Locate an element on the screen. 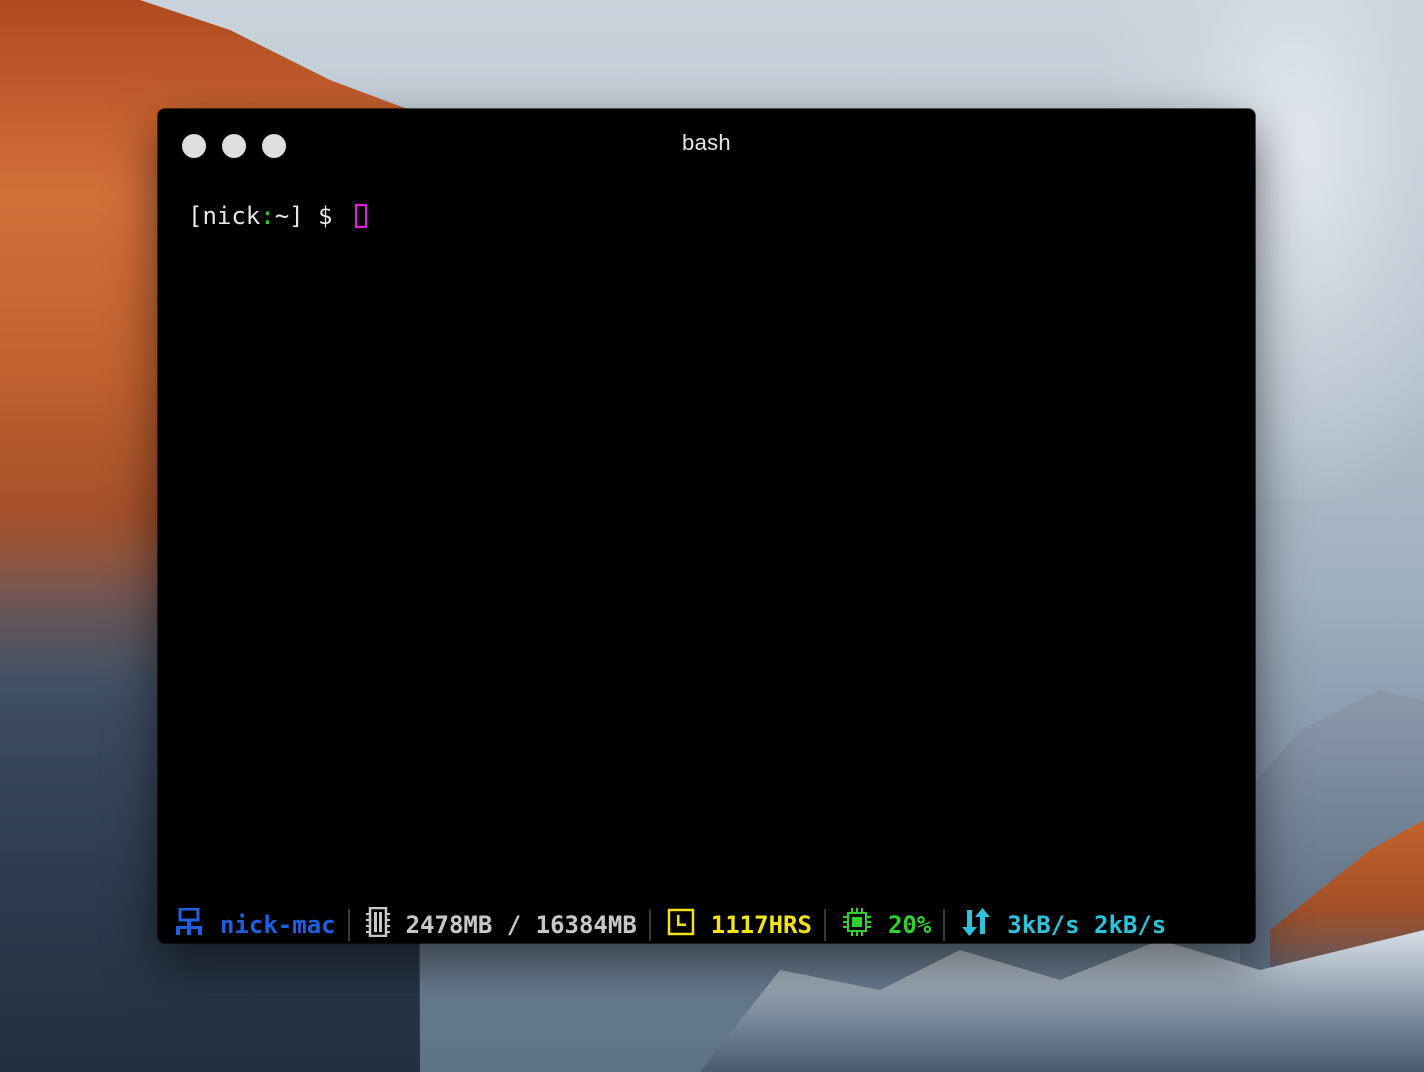  clock-icon is located at coordinates (681, 925).